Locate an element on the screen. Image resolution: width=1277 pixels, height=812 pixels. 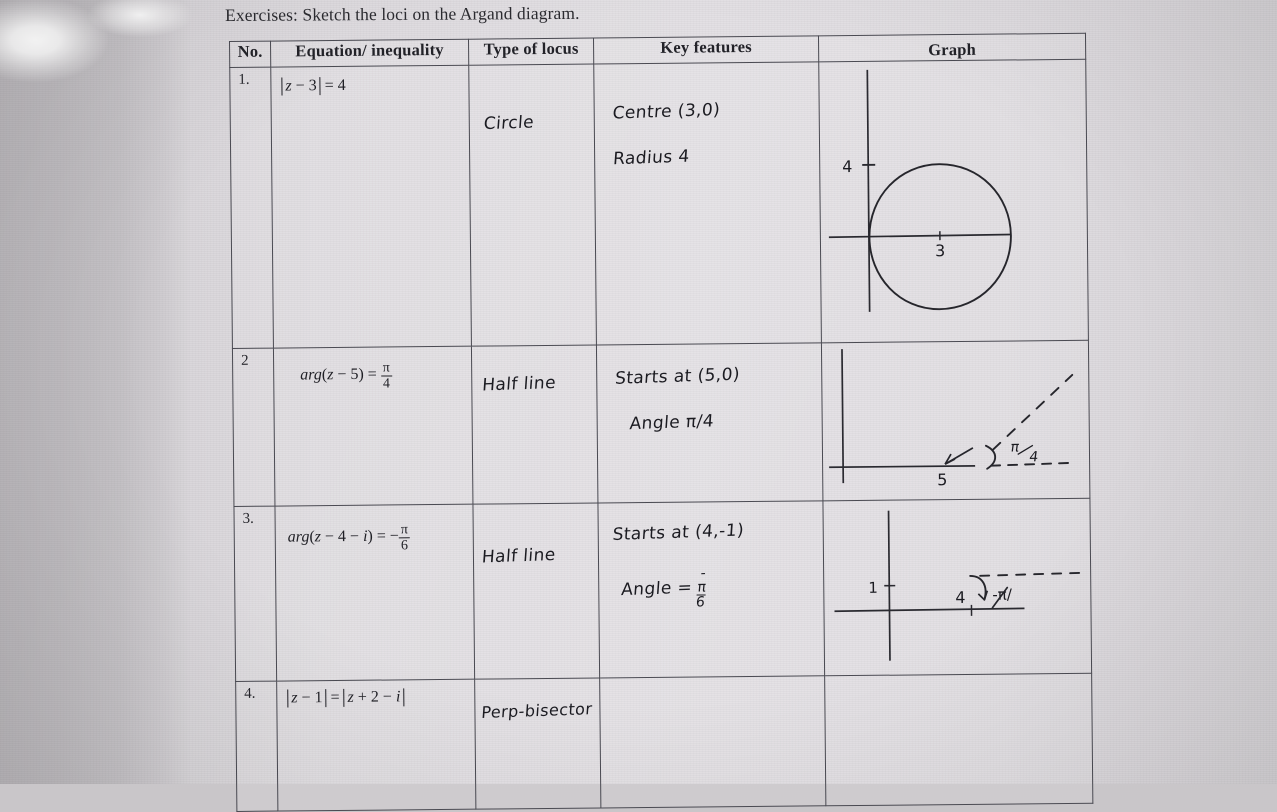
graph-cell: 5 π 4 is located at coordinates (955, 420).